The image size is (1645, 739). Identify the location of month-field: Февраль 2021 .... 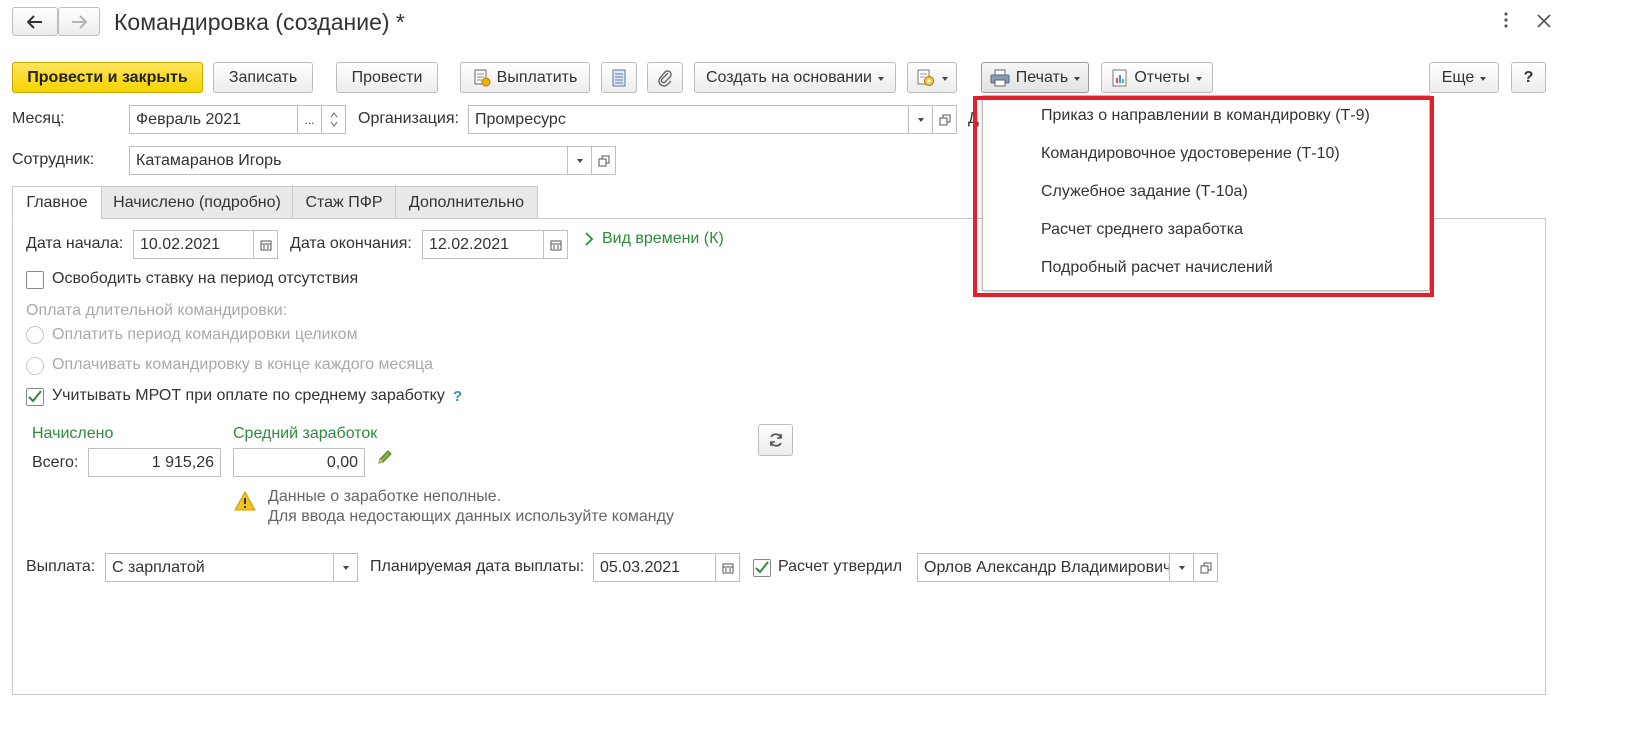
(237, 119).